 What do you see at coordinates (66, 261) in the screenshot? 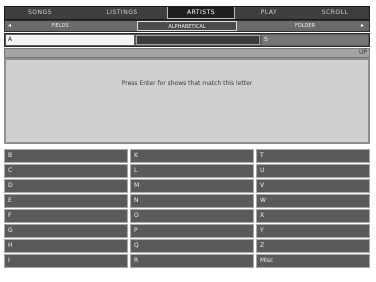
I see `letter-button-i: I` at bounding box center [66, 261].